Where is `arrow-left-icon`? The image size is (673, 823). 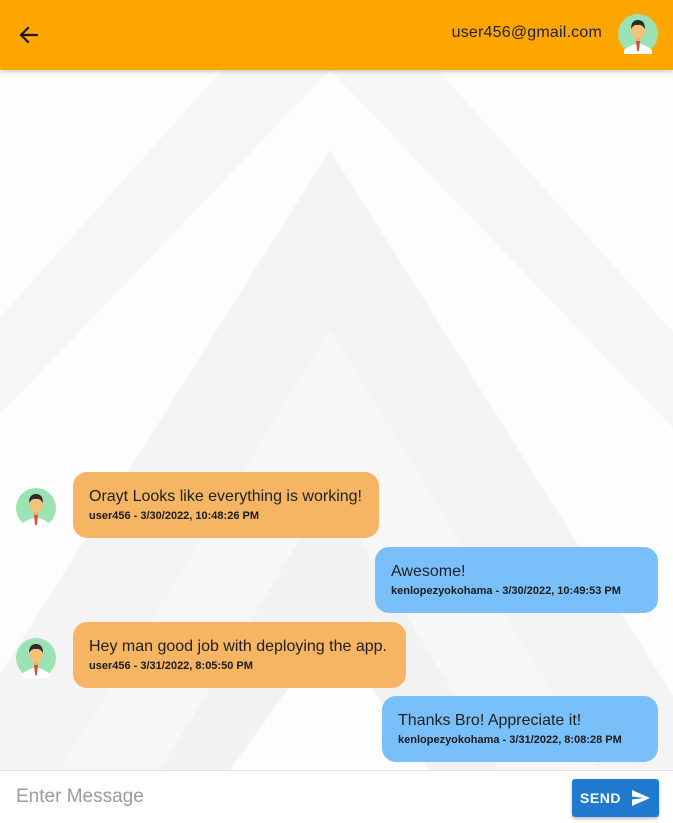 arrow-left-icon is located at coordinates (29, 35).